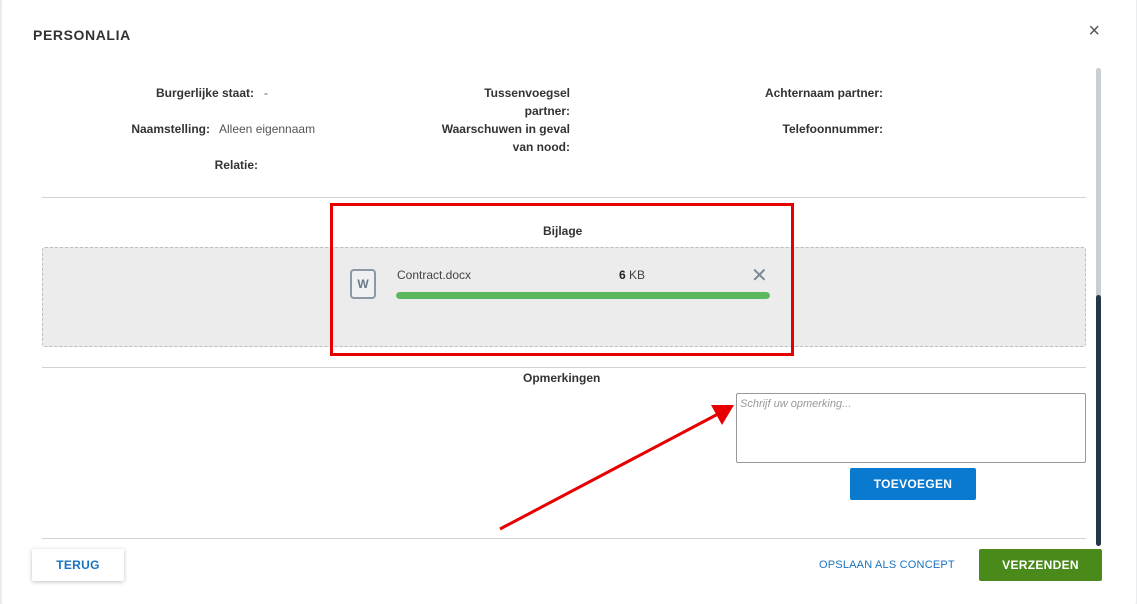 The image size is (1137, 604). Describe the element at coordinates (911, 428) in the screenshot. I see `comment-input` at that location.